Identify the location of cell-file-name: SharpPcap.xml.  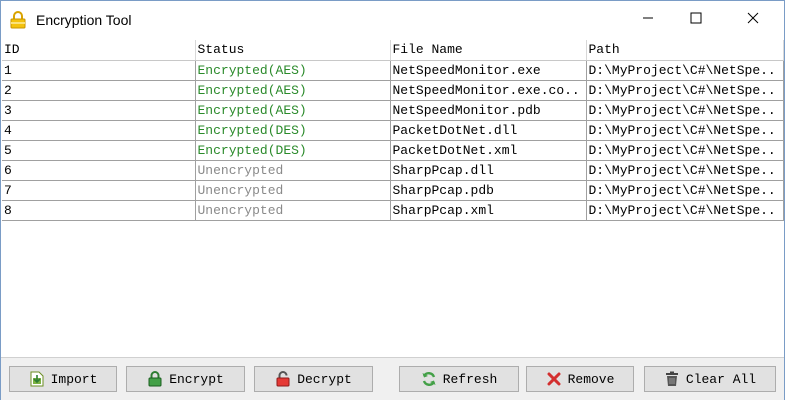
(488, 210).